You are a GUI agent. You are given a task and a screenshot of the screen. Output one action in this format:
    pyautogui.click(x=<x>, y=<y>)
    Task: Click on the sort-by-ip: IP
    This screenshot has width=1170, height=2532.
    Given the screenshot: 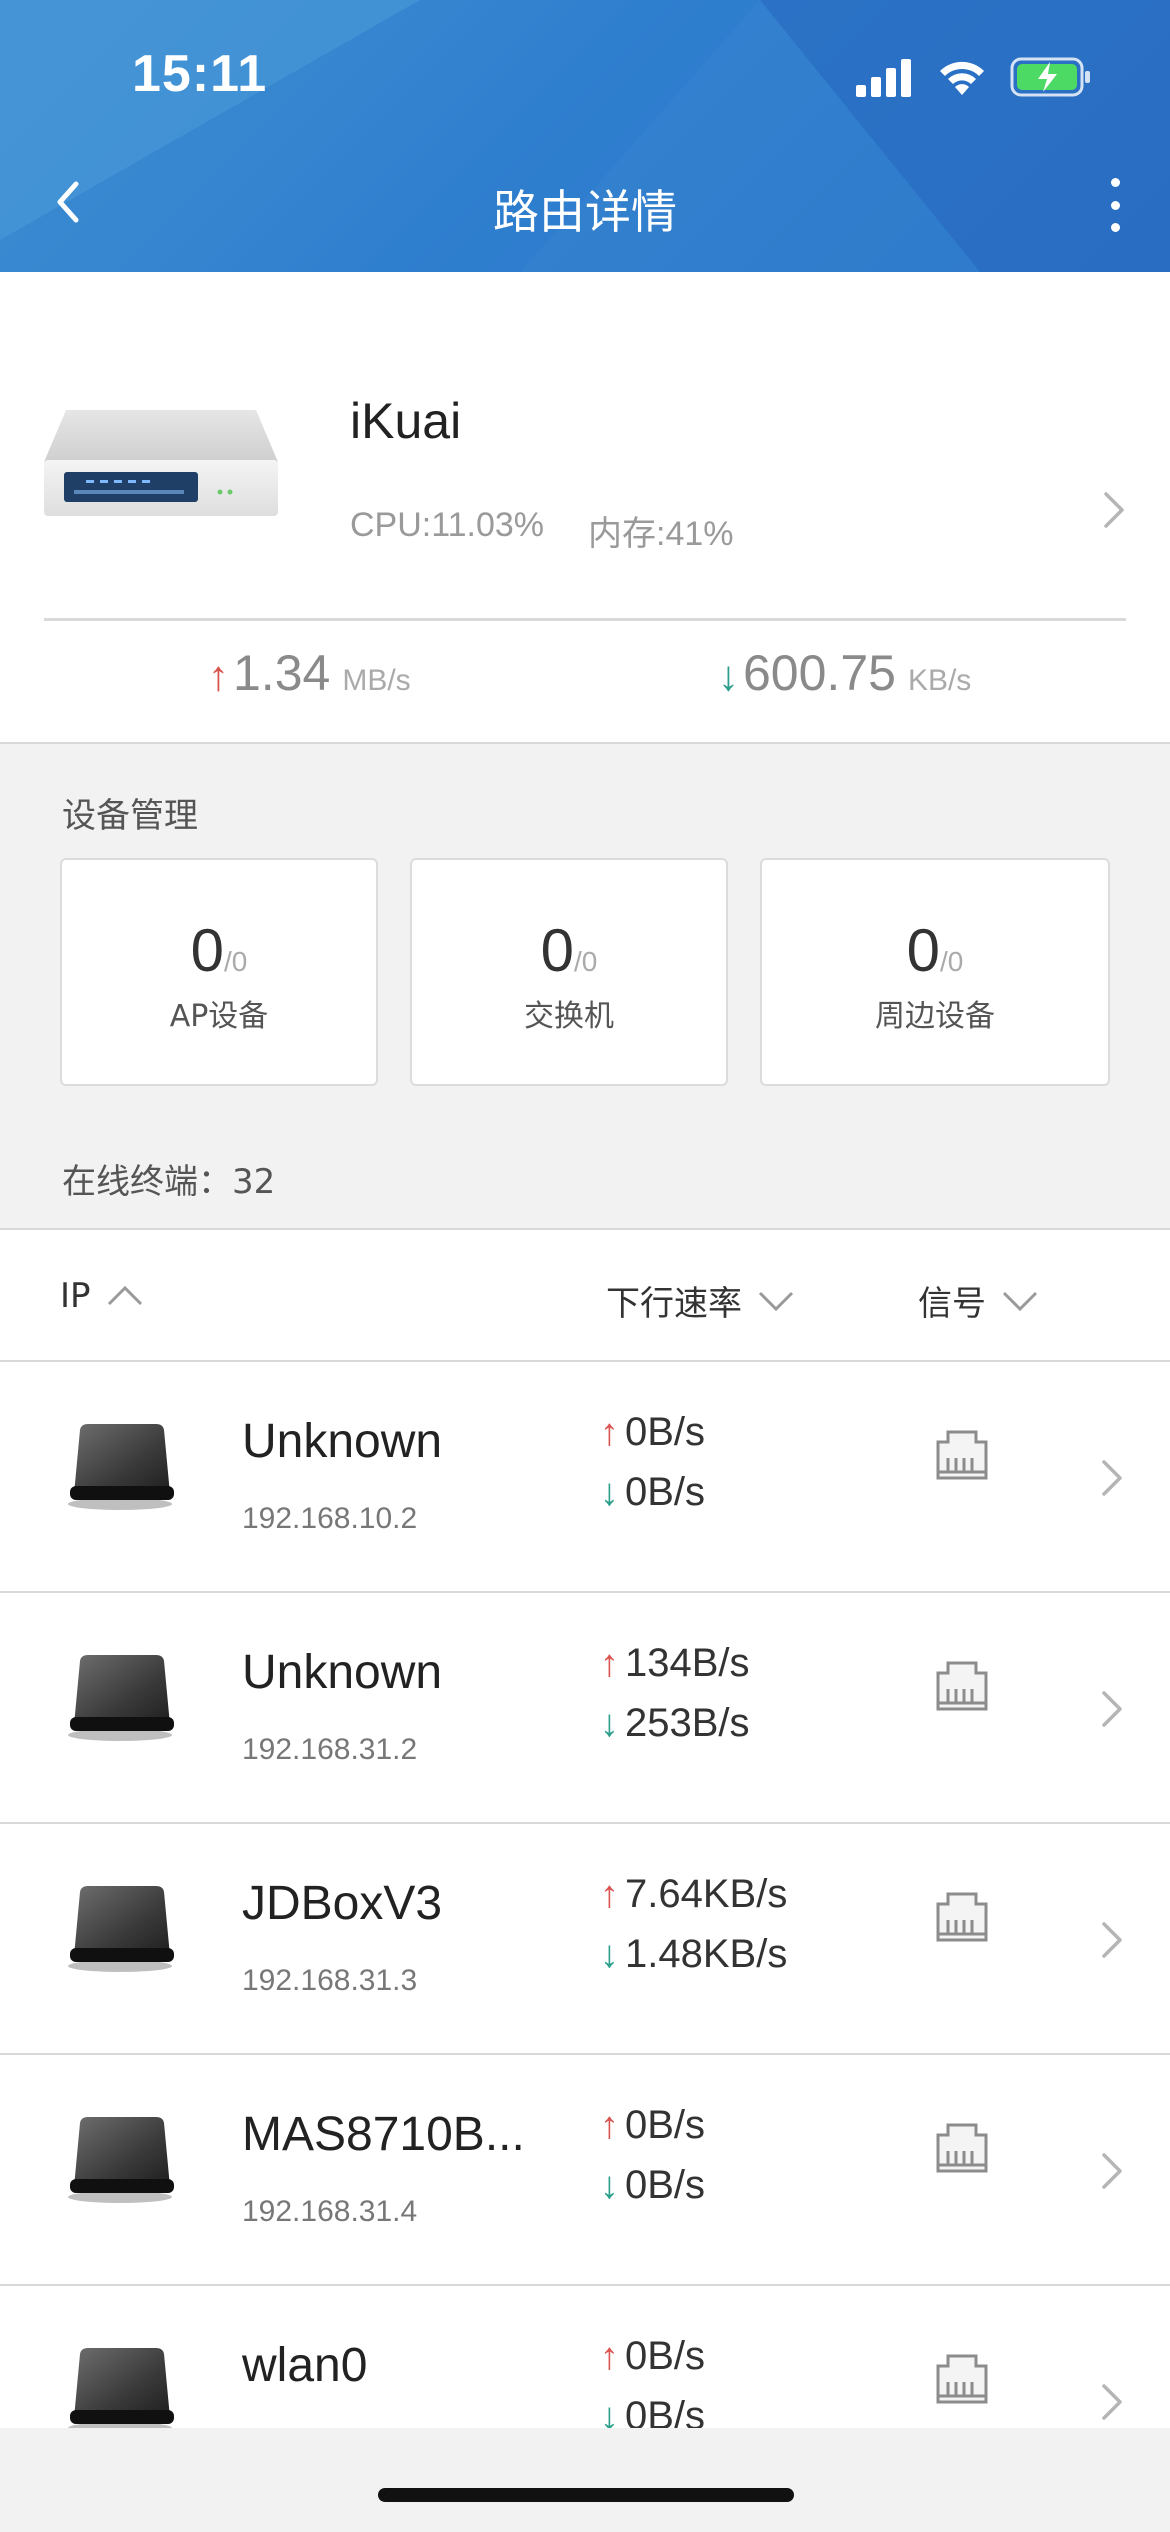 What is the action you would take?
    pyautogui.click(x=102, y=1296)
    